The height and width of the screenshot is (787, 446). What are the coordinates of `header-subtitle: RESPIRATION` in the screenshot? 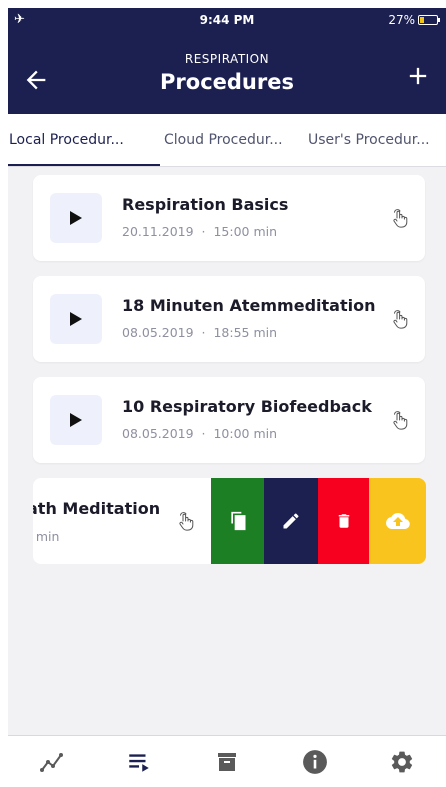 It's located at (227, 59).